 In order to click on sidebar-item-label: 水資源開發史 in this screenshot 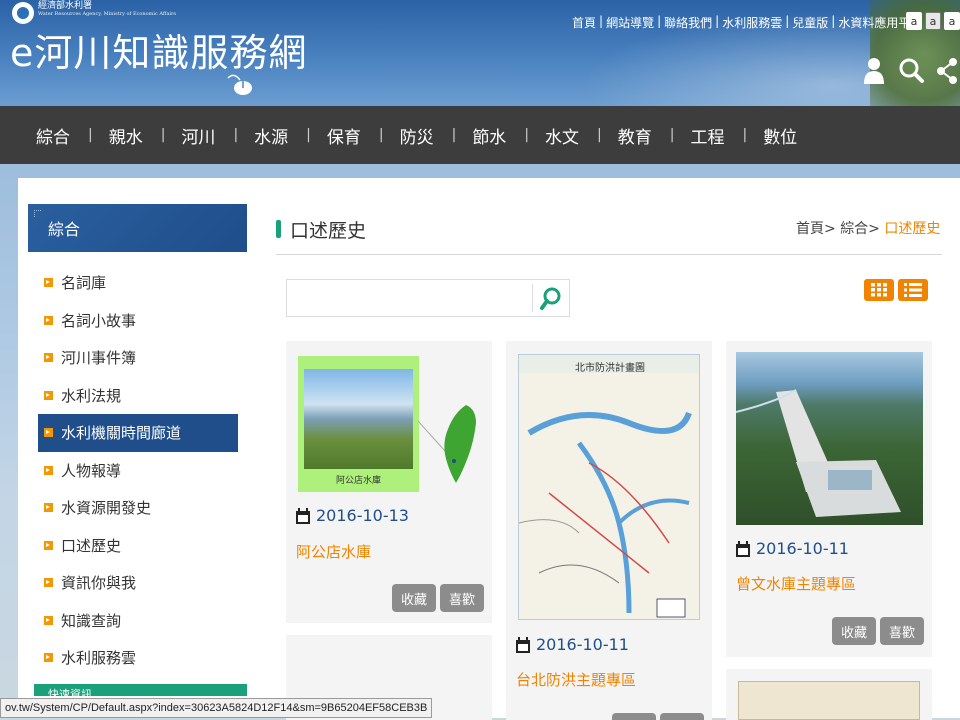, I will do `click(106, 508)`.